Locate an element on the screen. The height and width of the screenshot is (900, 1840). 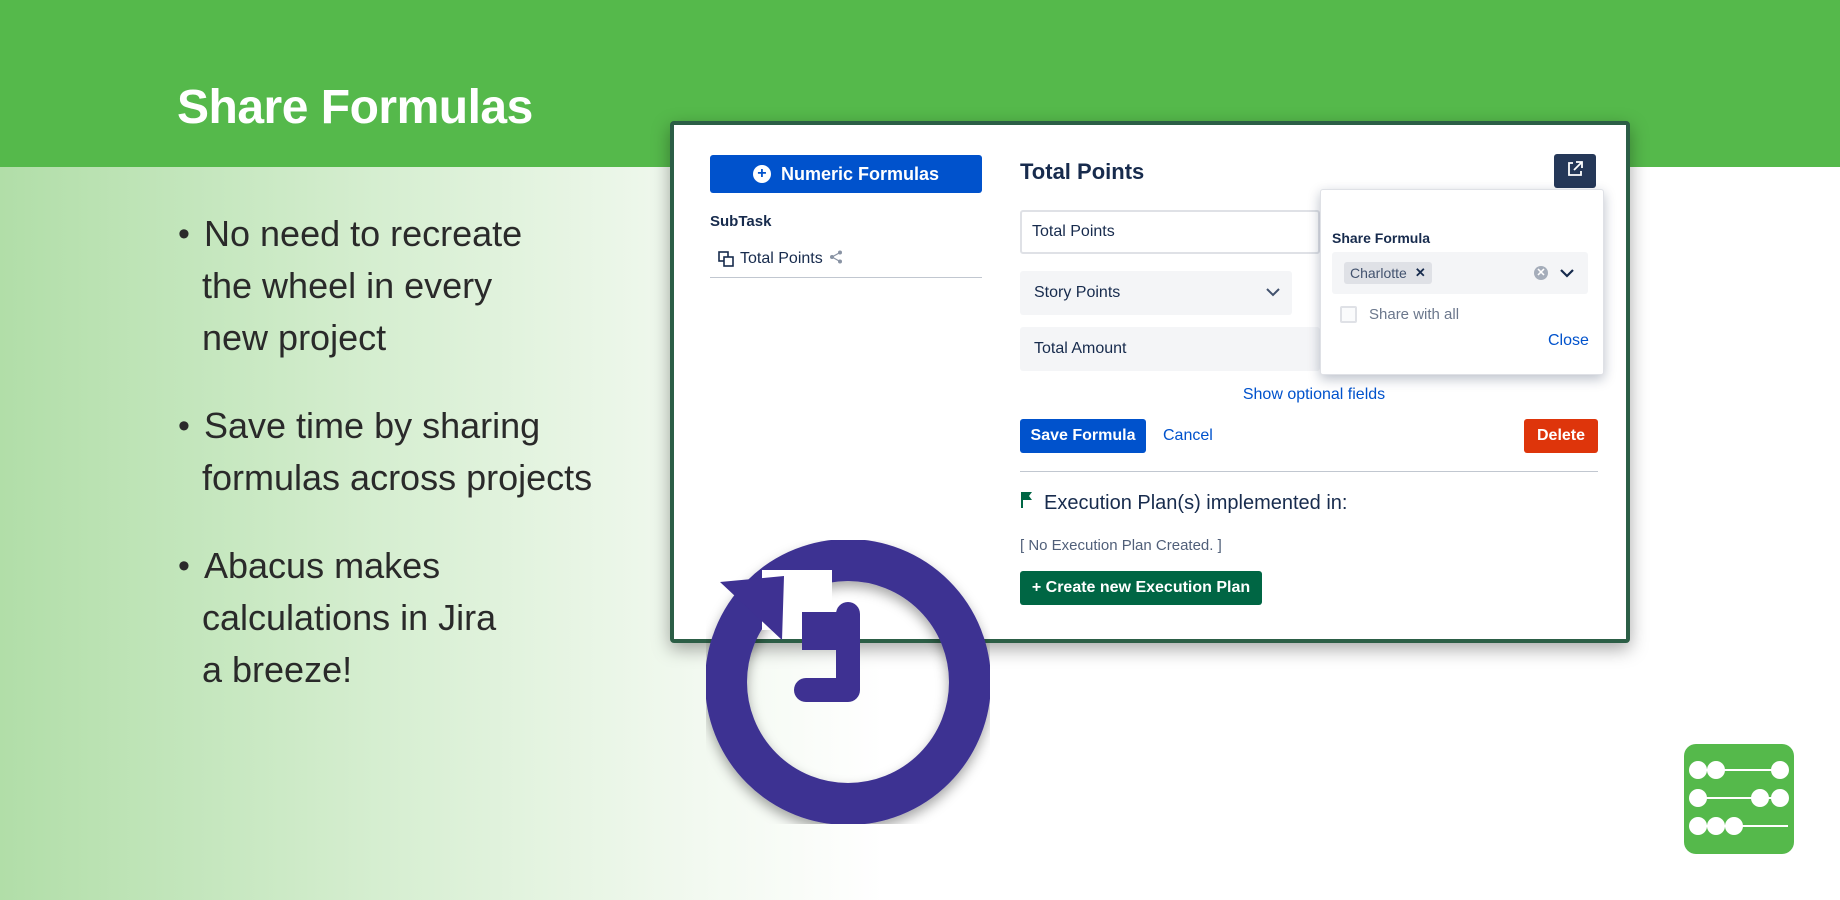
section-divider is located at coordinates (1309, 471).